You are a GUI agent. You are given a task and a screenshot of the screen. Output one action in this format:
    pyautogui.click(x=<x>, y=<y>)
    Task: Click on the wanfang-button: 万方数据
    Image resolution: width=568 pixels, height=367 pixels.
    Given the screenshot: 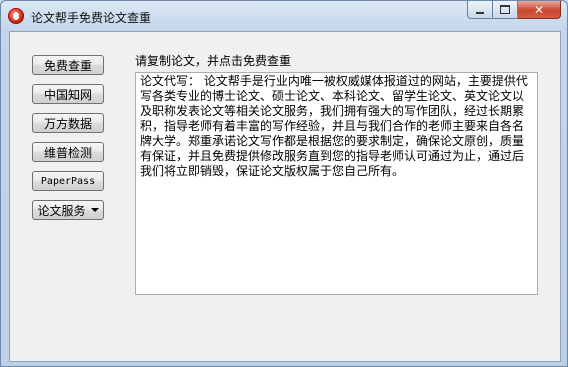 What is the action you would take?
    pyautogui.click(x=68, y=123)
    